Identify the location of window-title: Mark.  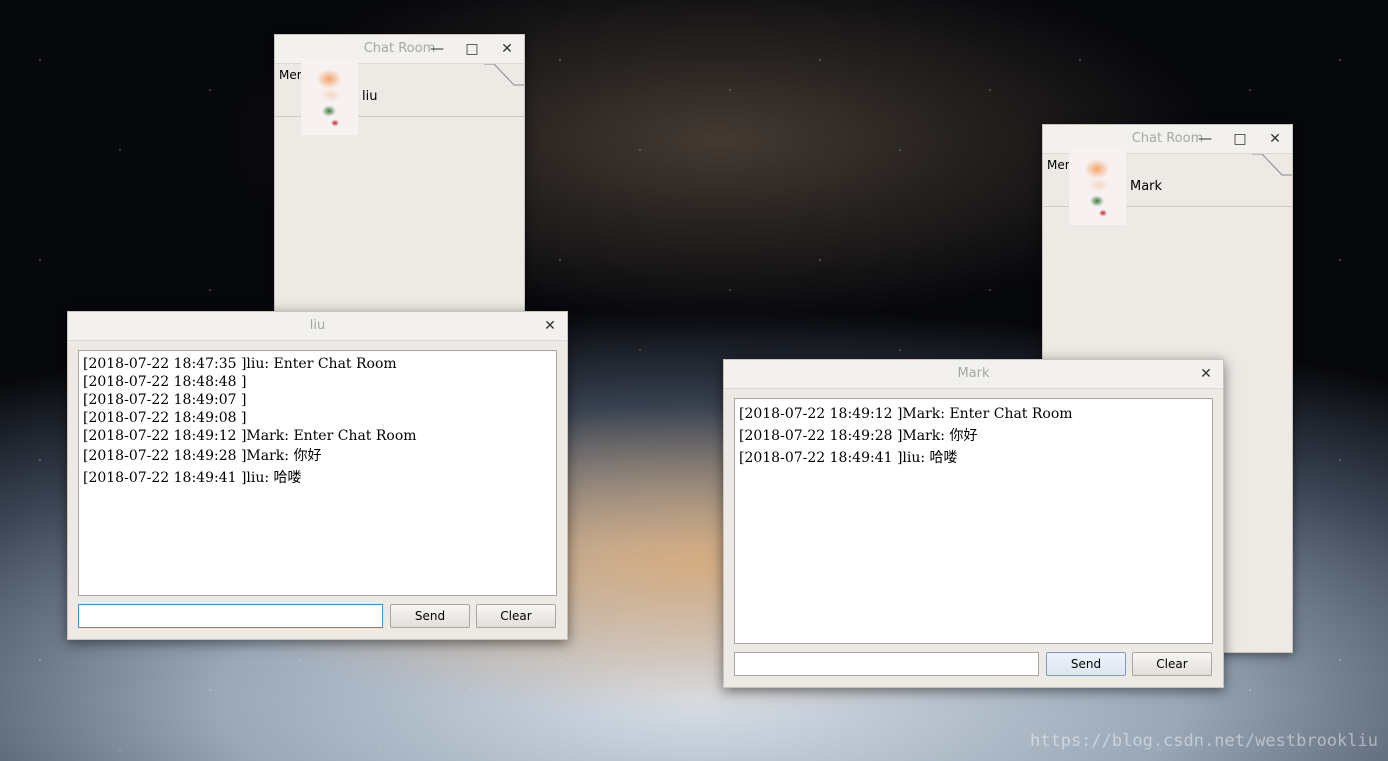
(973, 373).